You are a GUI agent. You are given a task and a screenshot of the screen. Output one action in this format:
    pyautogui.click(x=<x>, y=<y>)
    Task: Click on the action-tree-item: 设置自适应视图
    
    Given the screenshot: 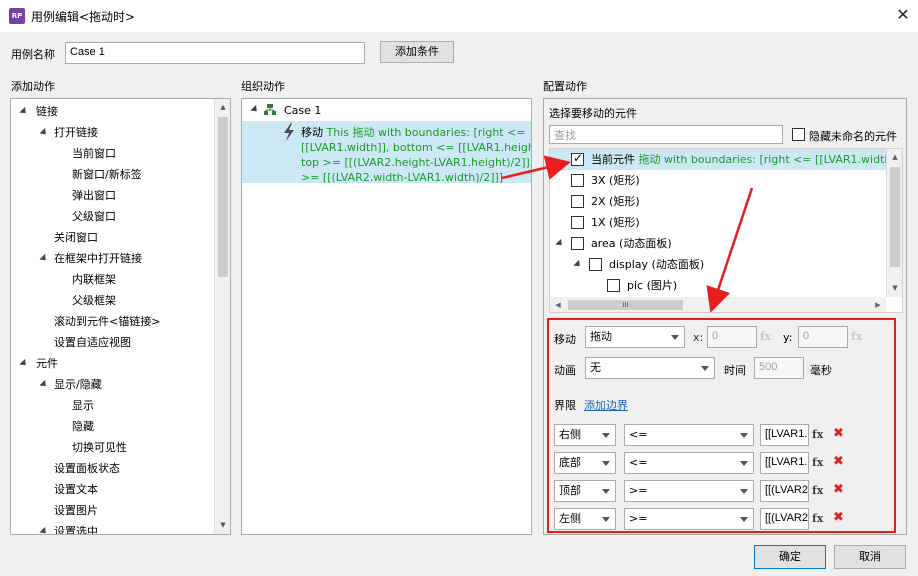 What is the action you would take?
    pyautogui.click(x=92, y=342)
    